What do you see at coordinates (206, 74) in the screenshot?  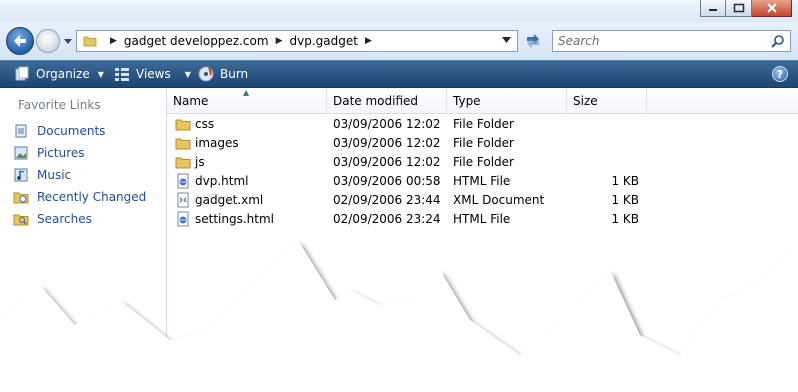 I see `burn-disc-icon` at bounding box center [206, 74].